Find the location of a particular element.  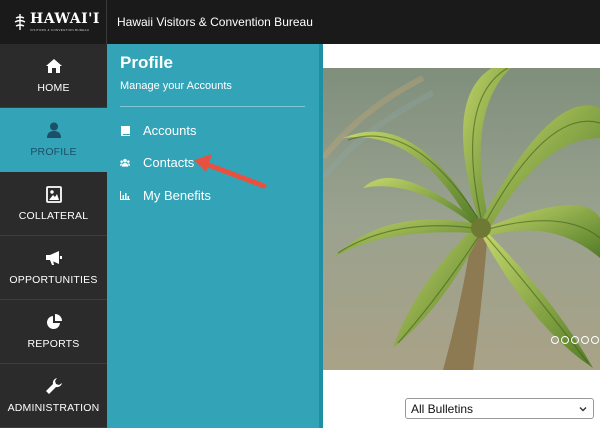

subnav-label: Contacts is located at coordinates (169, 162).